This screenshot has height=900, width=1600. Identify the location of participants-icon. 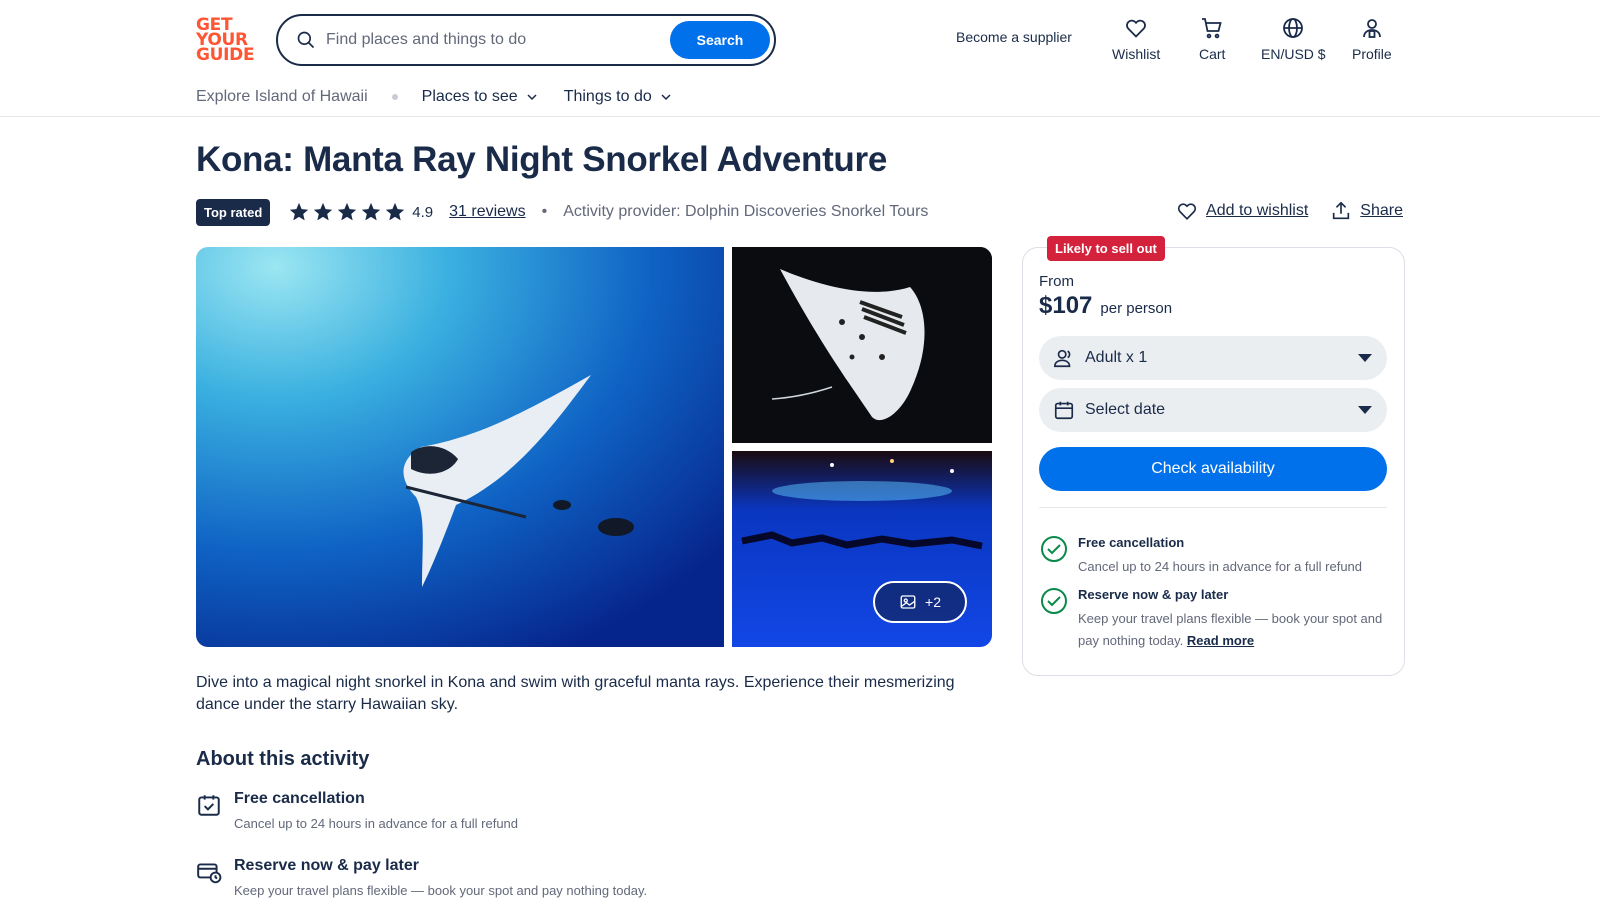
(1062, 358).